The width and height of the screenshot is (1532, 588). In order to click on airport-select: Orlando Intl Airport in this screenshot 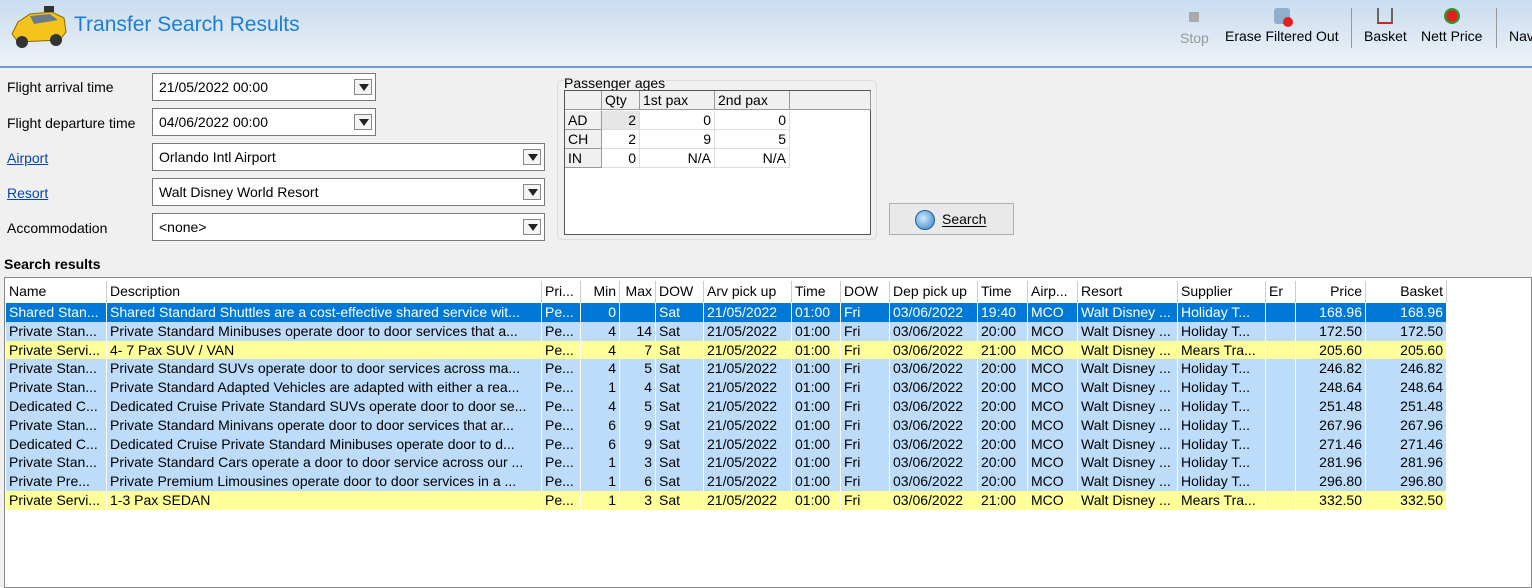, I will do `click(348, 157)`.